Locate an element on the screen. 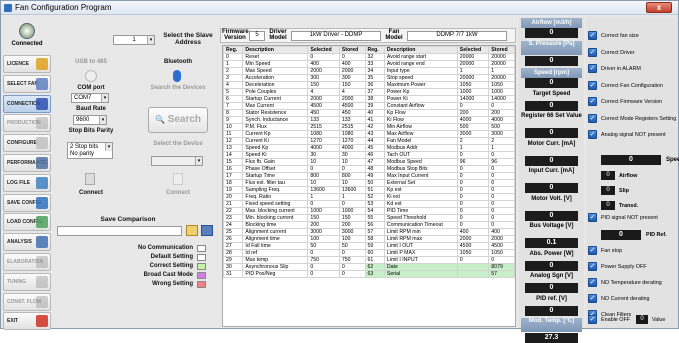 This screenshot has height=343, width=679. table-cell: Max Current is located at coordinates (275, 106).